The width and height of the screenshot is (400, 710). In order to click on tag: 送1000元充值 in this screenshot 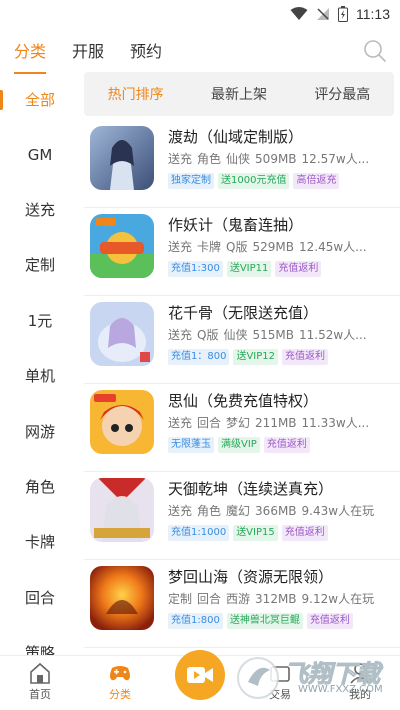, I will do `click(254, 181)`.